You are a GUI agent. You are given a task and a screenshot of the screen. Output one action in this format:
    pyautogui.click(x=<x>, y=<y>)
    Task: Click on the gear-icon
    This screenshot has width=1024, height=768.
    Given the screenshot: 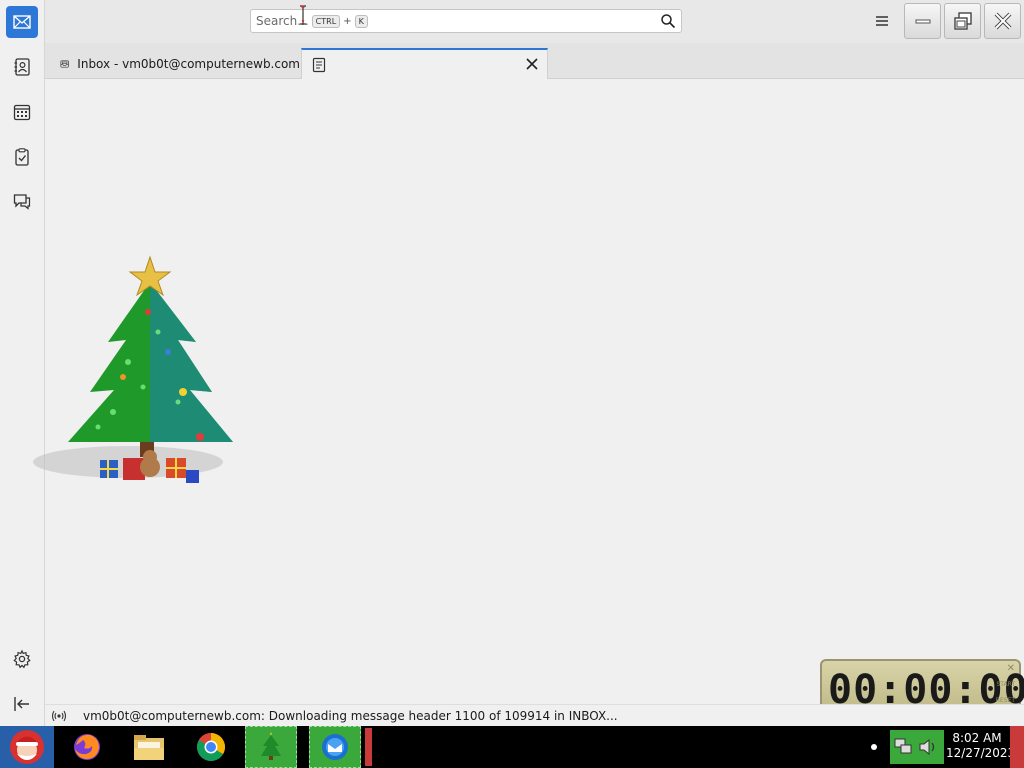 What is the action you would take?
    pyautogui.click(x=22, y=659)
    